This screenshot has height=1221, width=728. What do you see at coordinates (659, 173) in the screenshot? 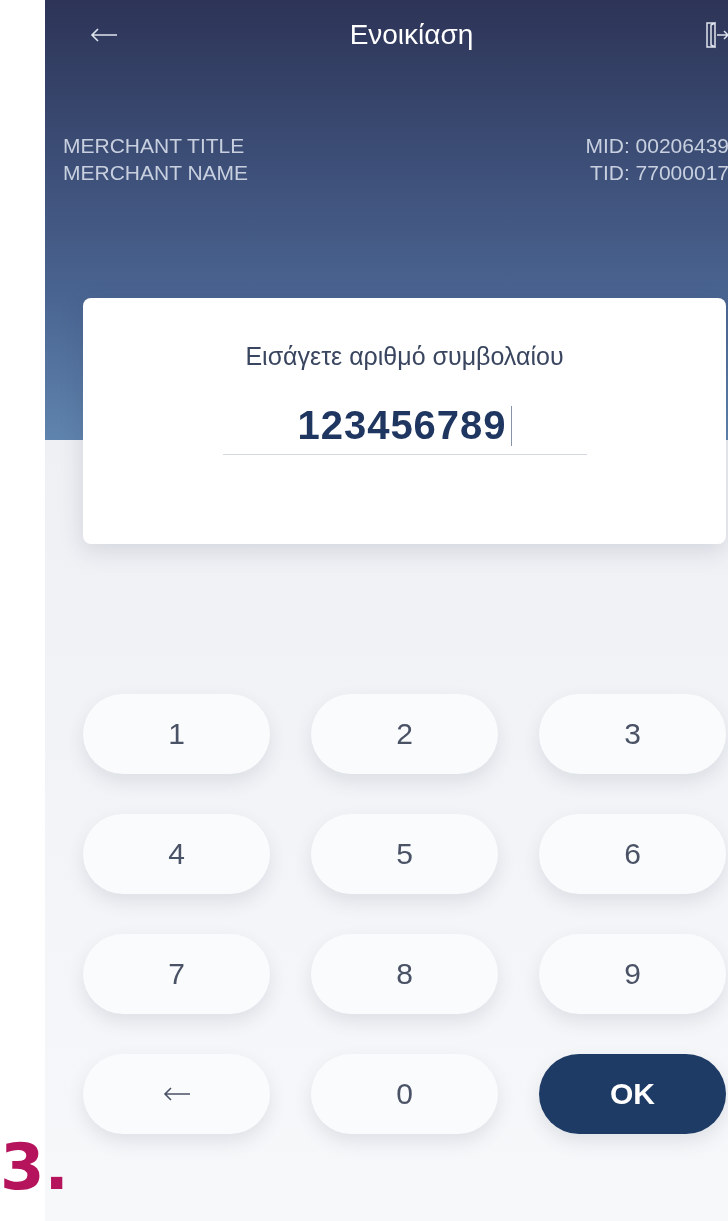
I see `terminal-id: TID: 77000017` at bounding box center [659, 173].